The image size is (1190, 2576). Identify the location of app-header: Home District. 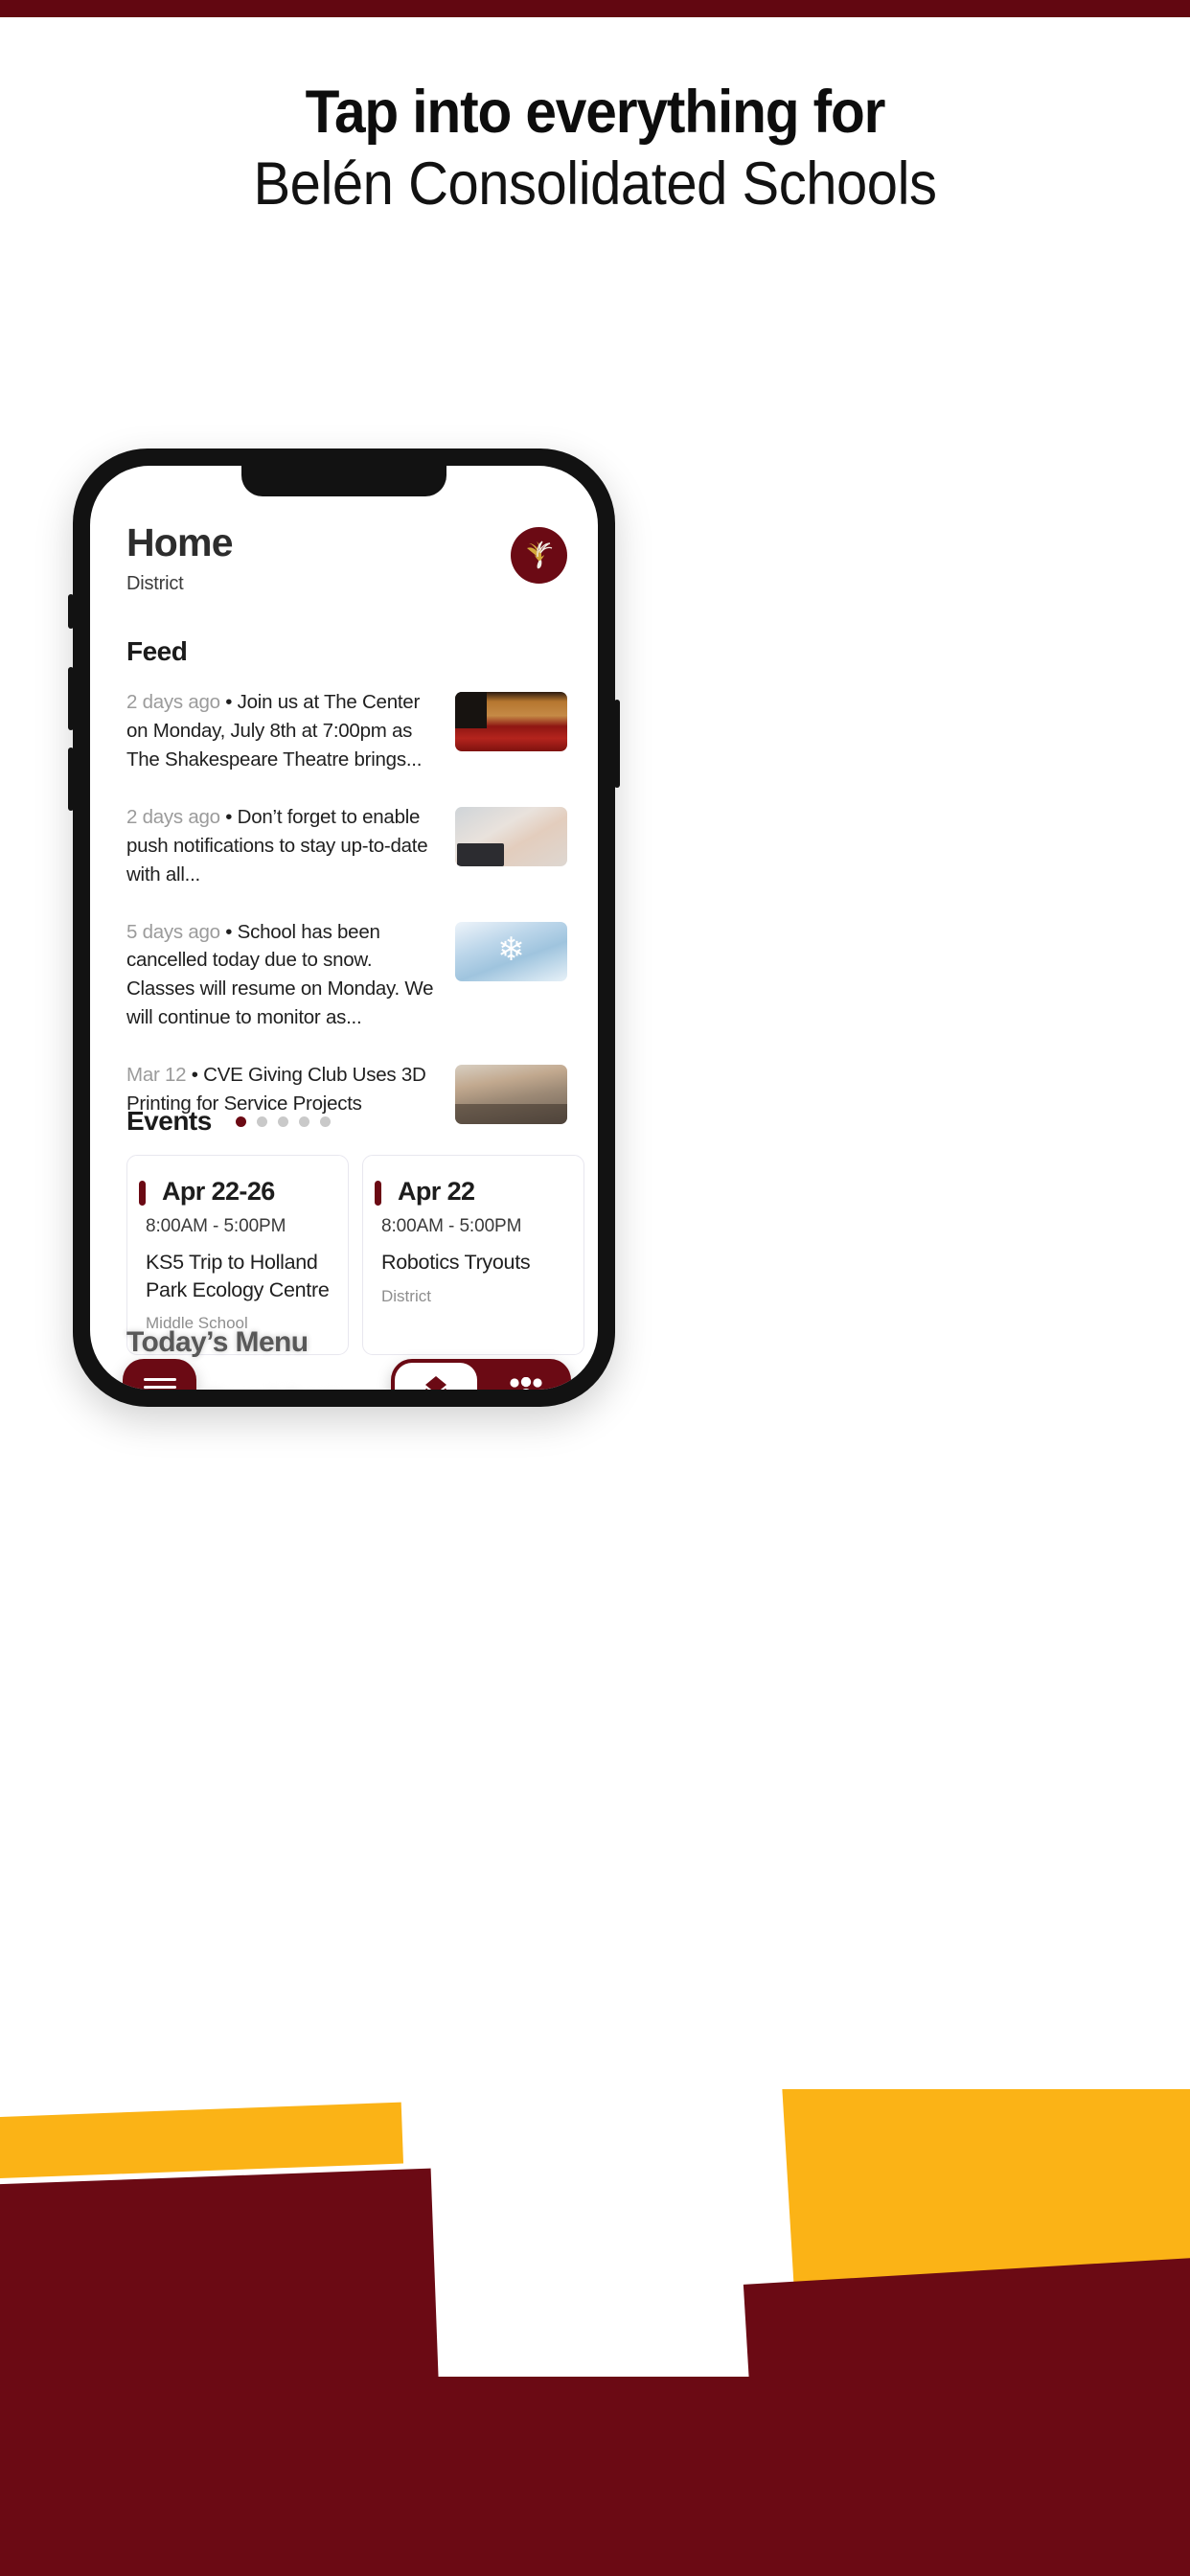
(347, 559).